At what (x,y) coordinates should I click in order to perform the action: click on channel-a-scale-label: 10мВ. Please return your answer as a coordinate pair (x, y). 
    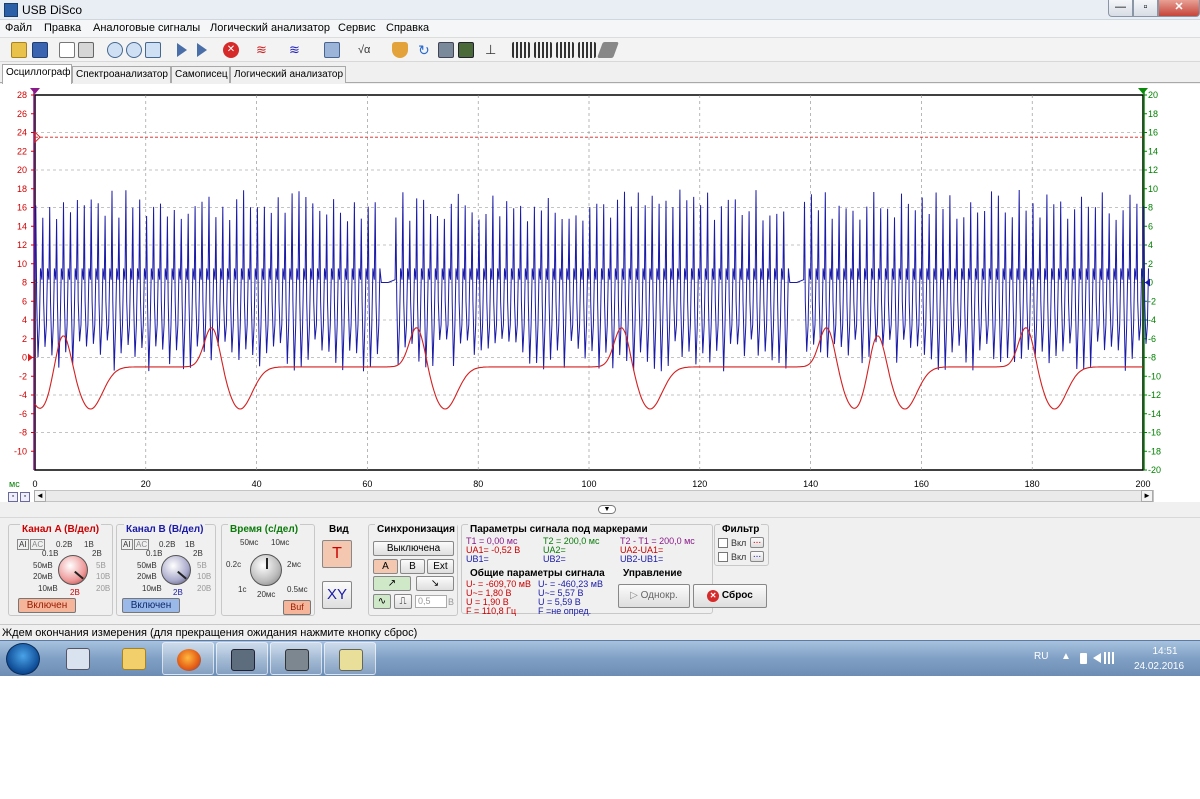
    Looking at the image, I should click on (48, 588).